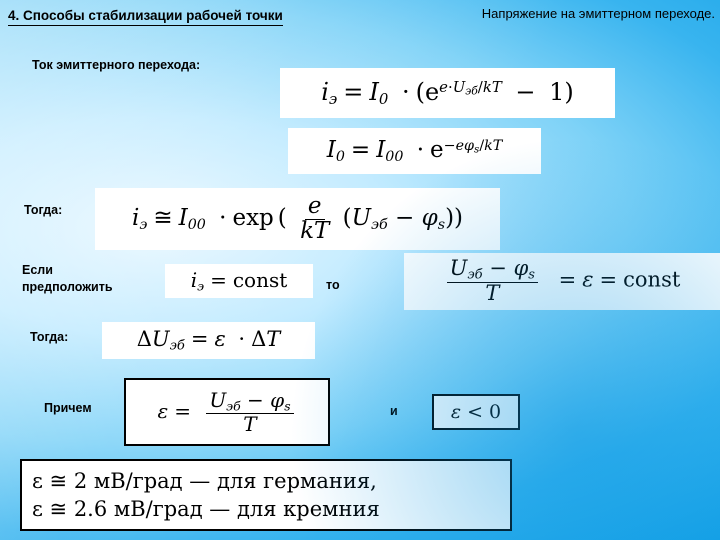 Image resolution: width=720 pixels, height=540 pixels. What do you see at coordinates (333, 285) in the screenshot?
I see `label-to: то` at bounding box center [333, 285].